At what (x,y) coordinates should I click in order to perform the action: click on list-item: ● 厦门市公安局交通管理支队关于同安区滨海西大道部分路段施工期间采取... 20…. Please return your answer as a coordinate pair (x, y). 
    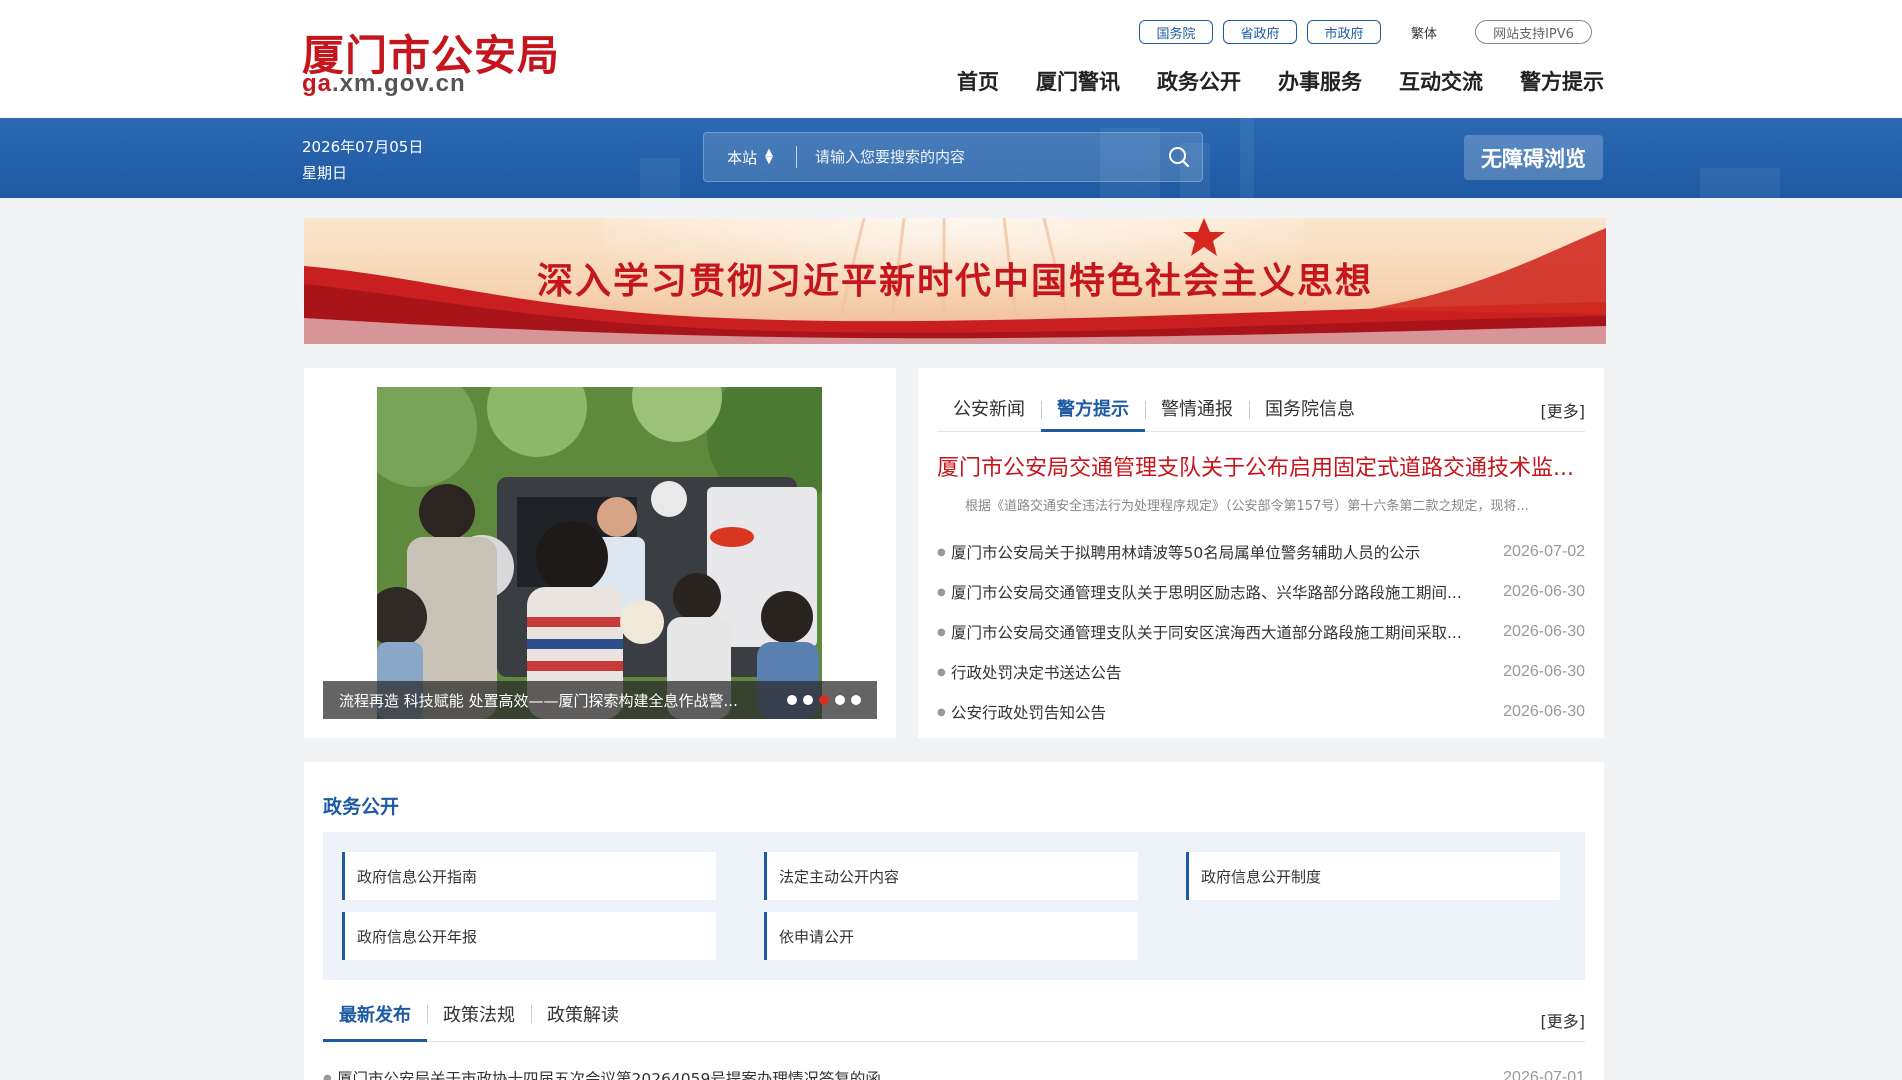
    Looking at the image, I should click on (1261, 632).